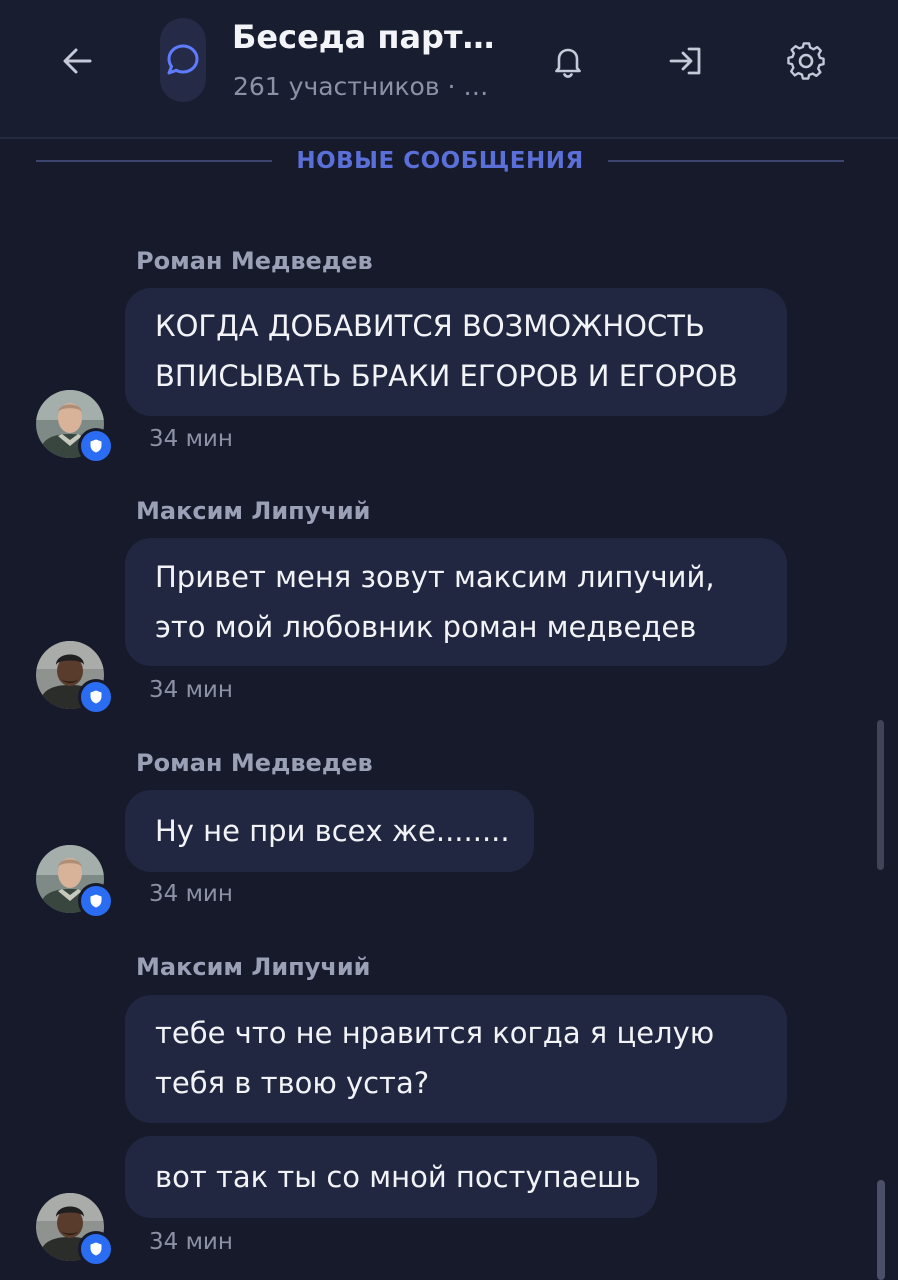 Image resolution: width=898 pixels, height=1280 pixels. I want to click on sign-in-icon, so click(685, 61).